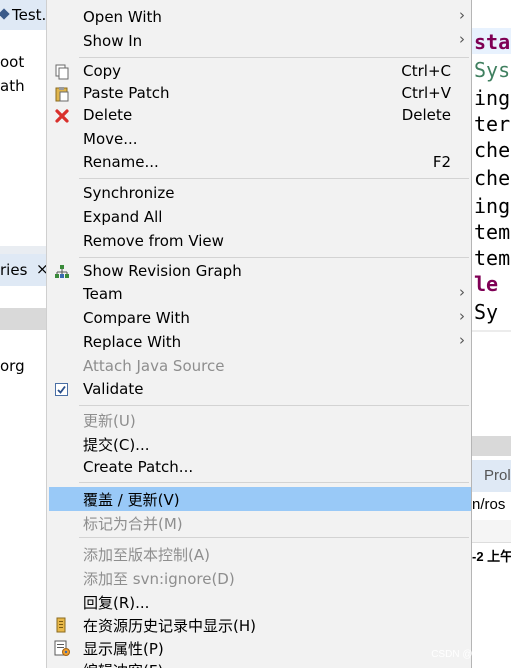 Image resolution: width=511 pixels, height=668 pixels. What do you see at coordinates (103, 294) in the screenshot?
I see `menu-item-label: Team` at bounding box center [103, 294].